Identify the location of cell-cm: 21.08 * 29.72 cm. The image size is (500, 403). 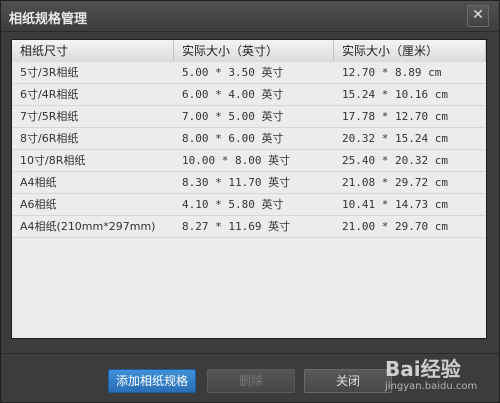
(395, 182).